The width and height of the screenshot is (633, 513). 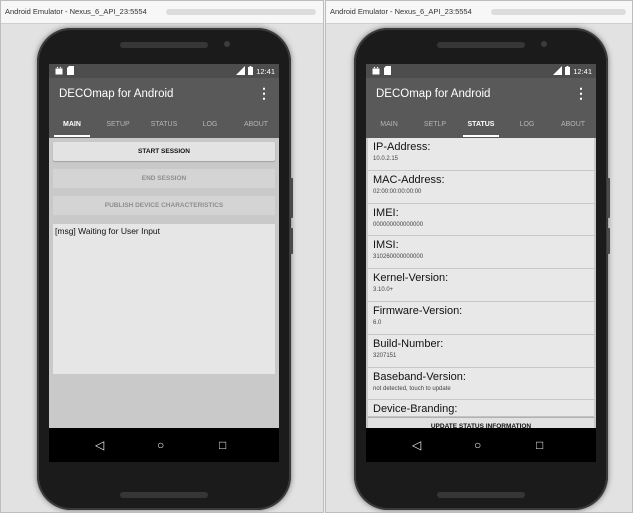 What do you see at coordinates (415, 409) in the screenshot?
I see `status-label: Device-Branding:` at bounding box center [415, 409].